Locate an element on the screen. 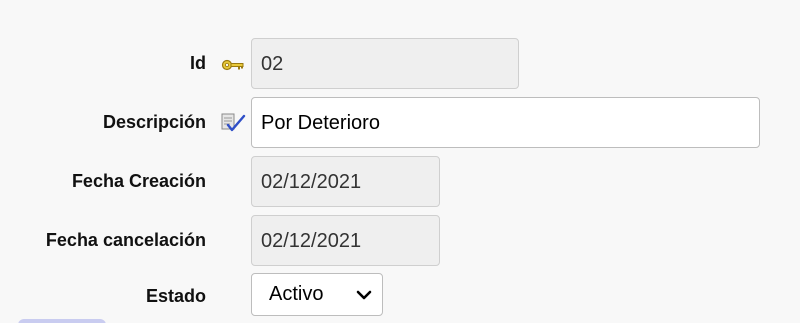  estado-select: Activo is located at coordinates (317, 294).